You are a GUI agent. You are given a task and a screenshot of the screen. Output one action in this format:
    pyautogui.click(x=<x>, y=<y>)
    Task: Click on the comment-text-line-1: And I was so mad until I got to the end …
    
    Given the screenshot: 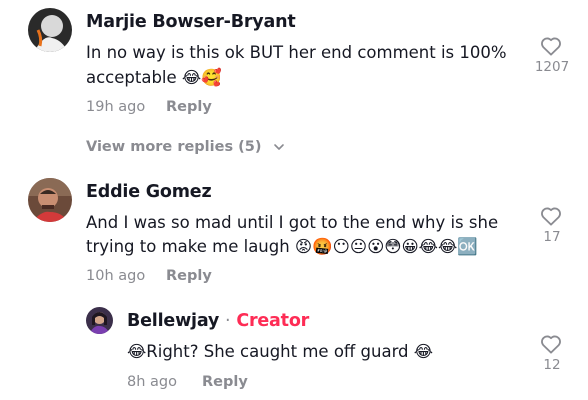 What is the action you would take?
    pyautogui.click(x=292, y=222)
    